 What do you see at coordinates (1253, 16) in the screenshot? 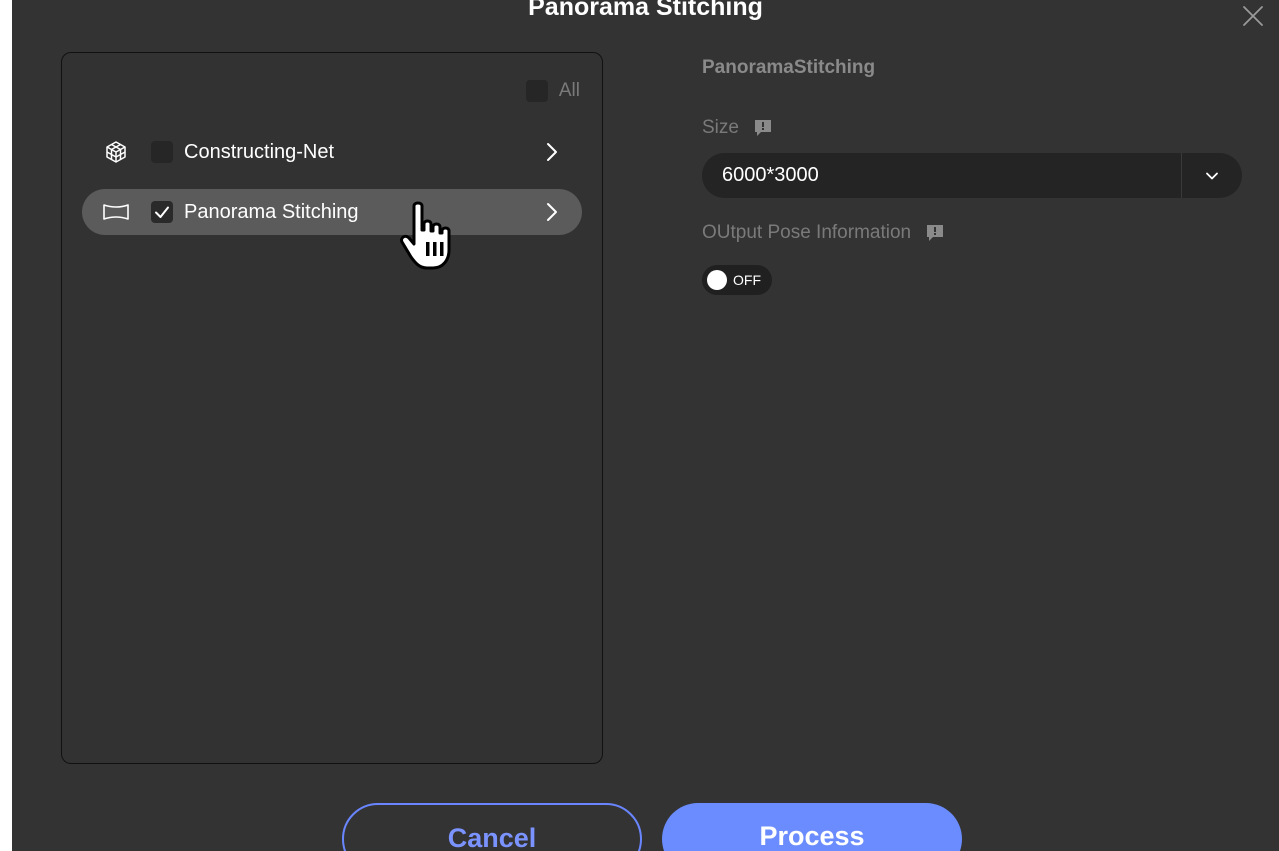
I see `close-icon` at bounding box center [1253, 16].